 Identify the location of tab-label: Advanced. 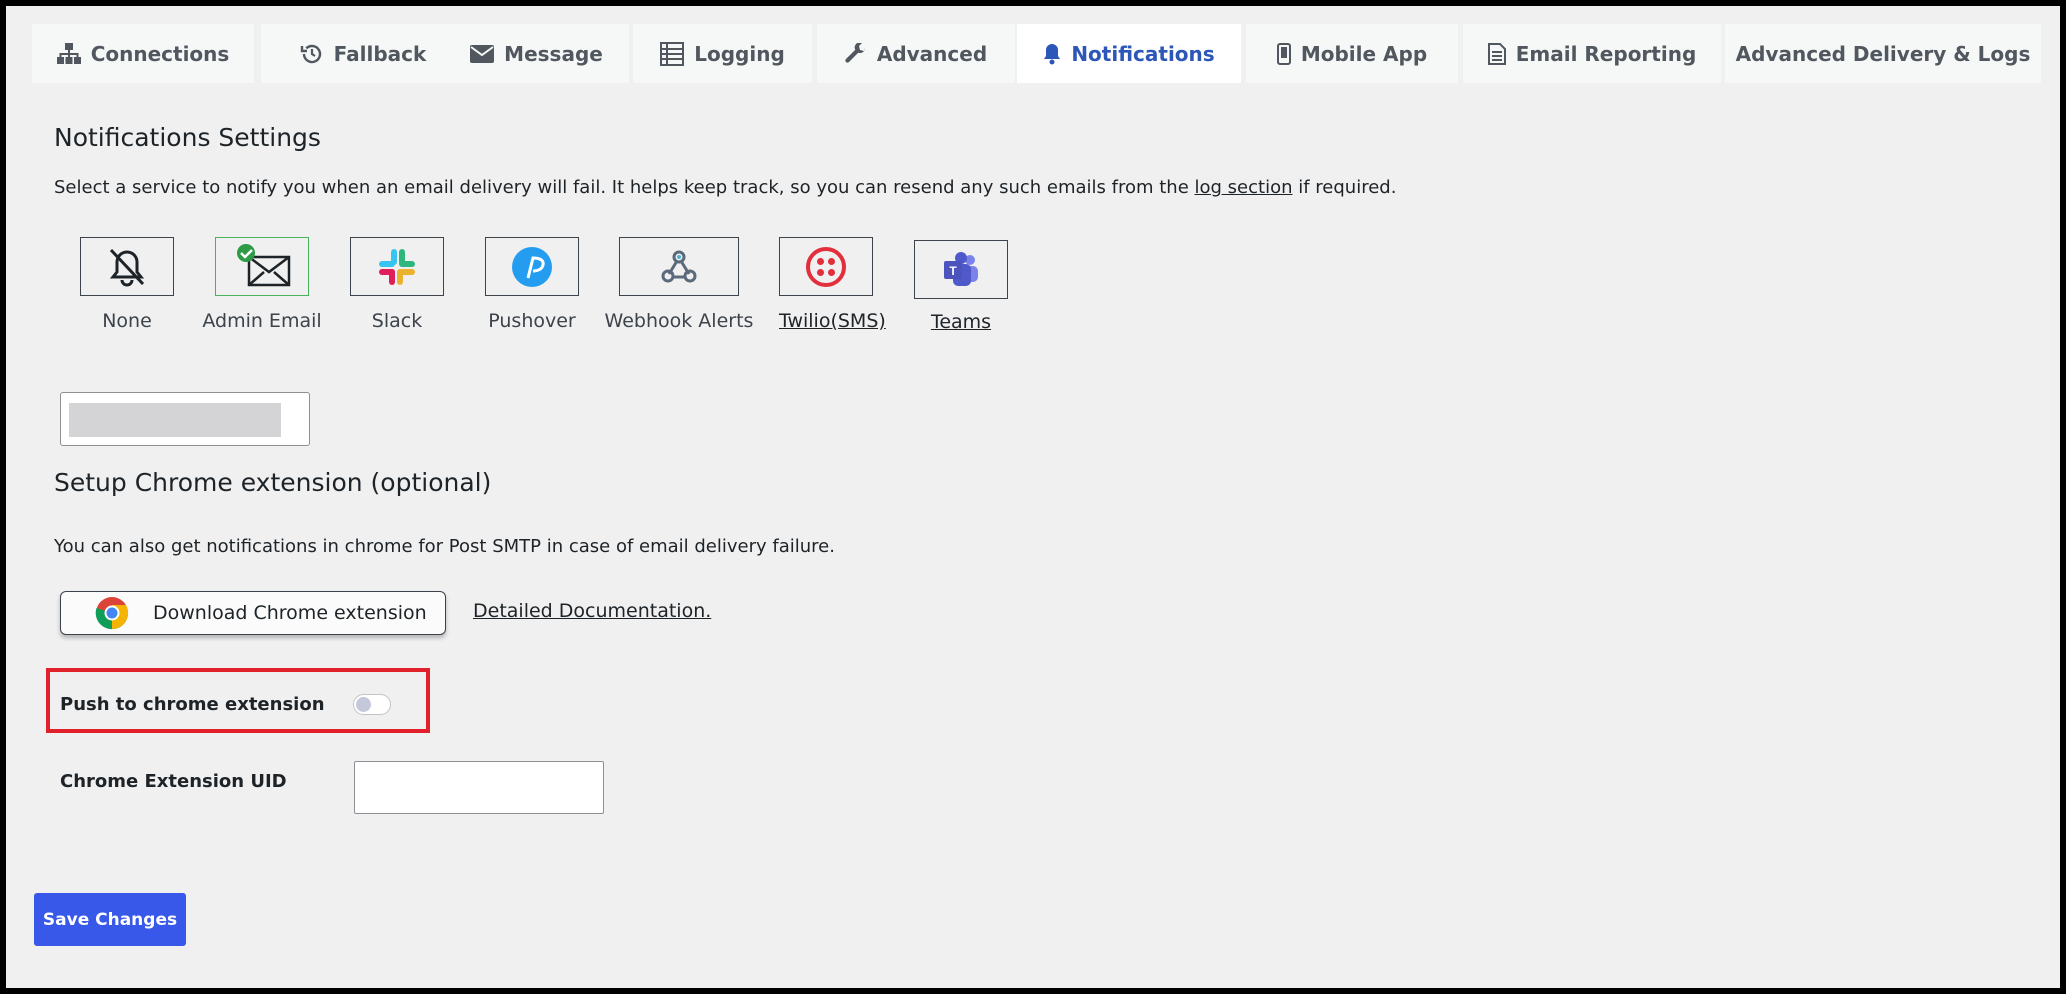
(932, 53).